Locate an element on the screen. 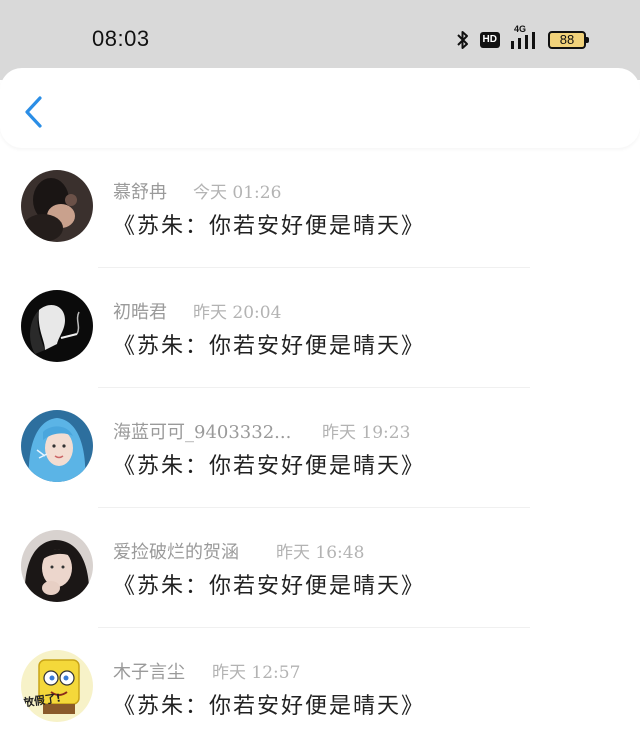 Image resolution: width=640 pixels, height=750 pixels. message-time: 昨天 20:04 is located at coordinates (237, 313).